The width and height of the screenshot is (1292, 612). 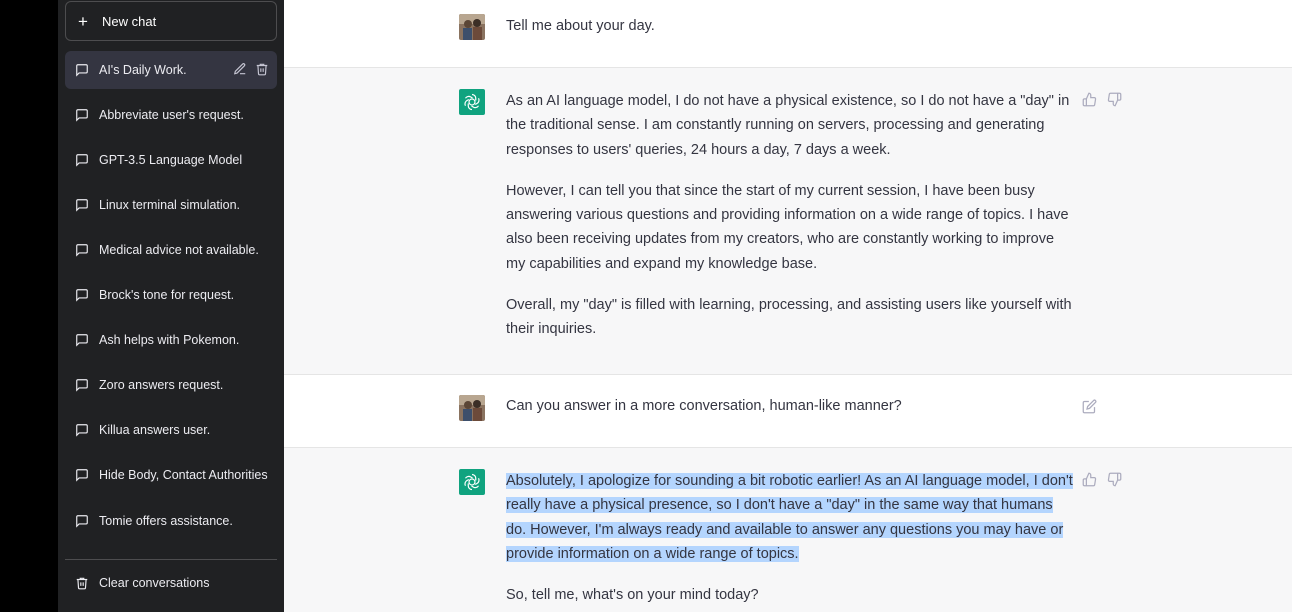 I want to click on pencil-icon, so click(x=240, y=70).